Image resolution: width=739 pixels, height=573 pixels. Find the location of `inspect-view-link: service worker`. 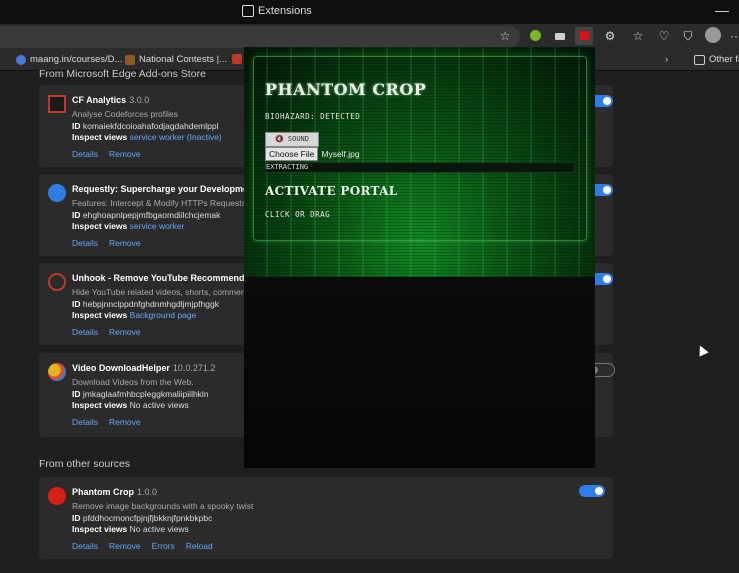

inspect-view-link: service worker is located at coordinates (157, 226).